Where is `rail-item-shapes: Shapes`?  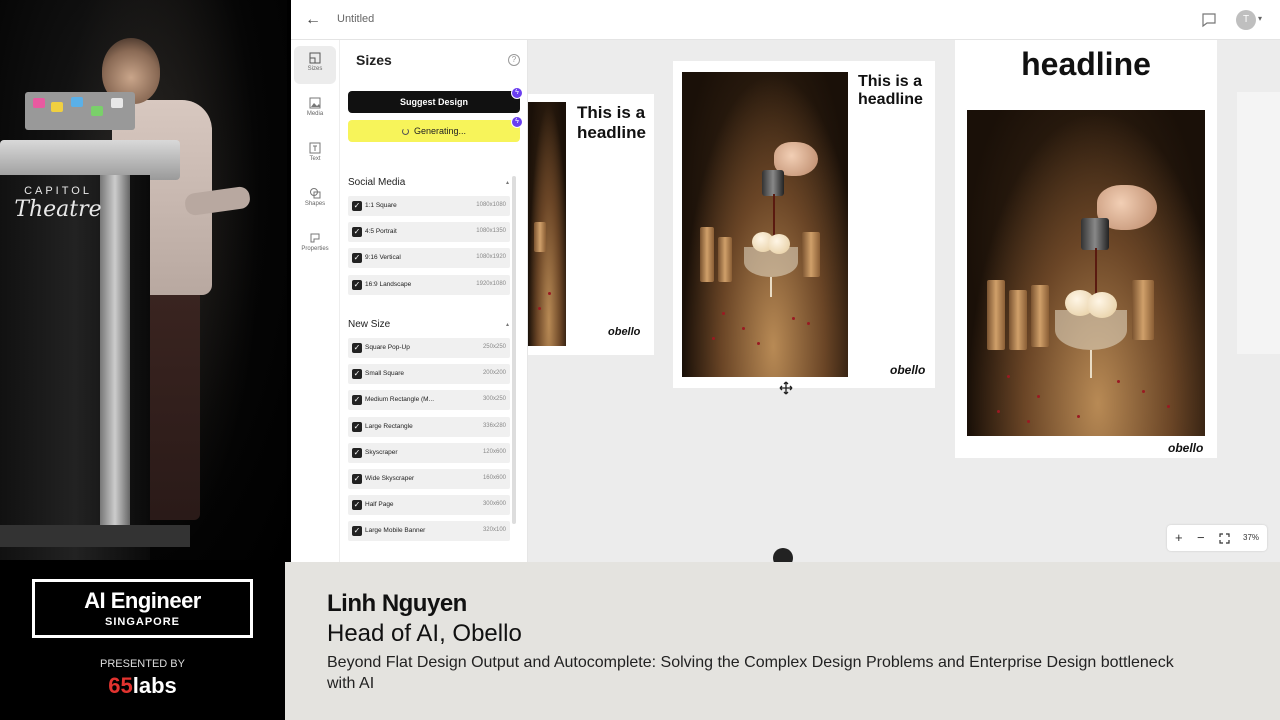 rail-item-shapes: Shapes is located at coordinates (315, 200).